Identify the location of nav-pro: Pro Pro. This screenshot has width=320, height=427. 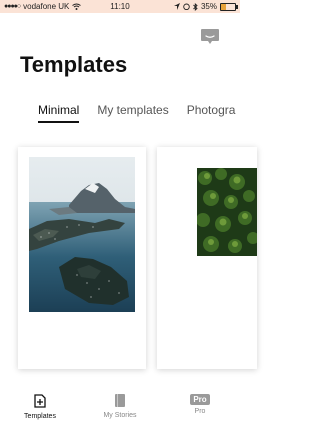
(200, 404).